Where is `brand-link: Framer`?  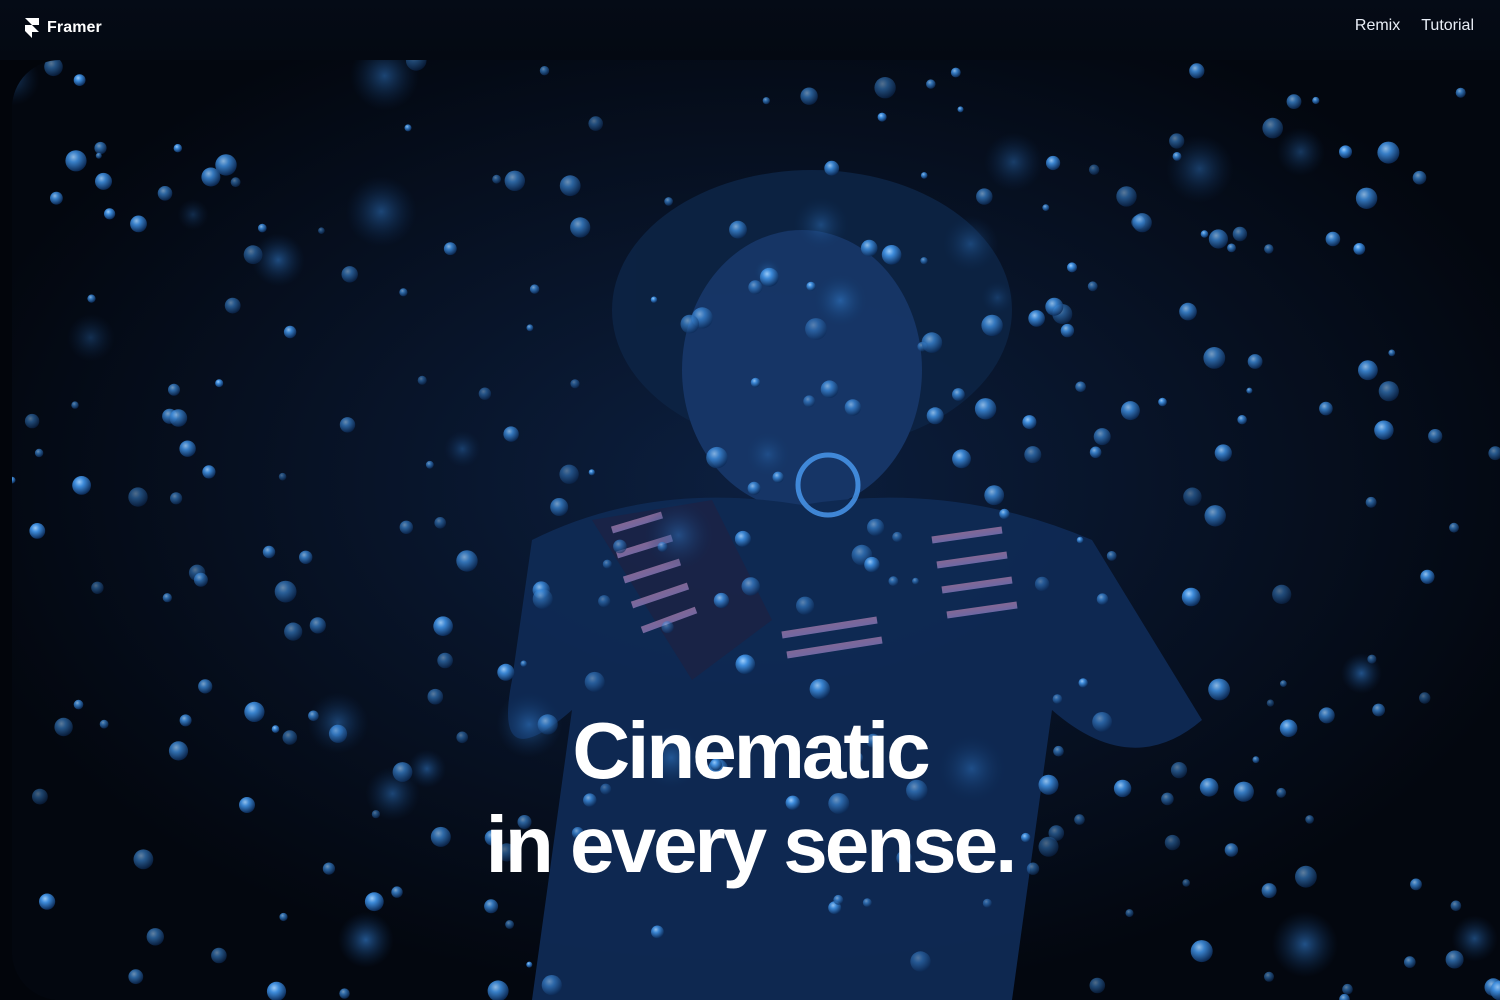
brand-link: Framer is located at coordinates (63, 28).